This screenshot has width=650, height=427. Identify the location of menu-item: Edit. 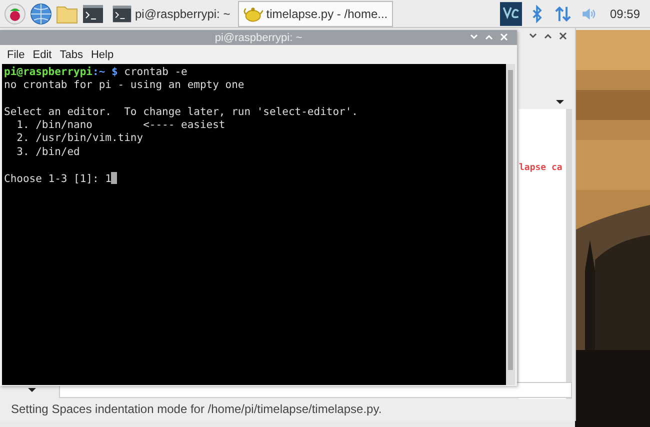
(42, 54).